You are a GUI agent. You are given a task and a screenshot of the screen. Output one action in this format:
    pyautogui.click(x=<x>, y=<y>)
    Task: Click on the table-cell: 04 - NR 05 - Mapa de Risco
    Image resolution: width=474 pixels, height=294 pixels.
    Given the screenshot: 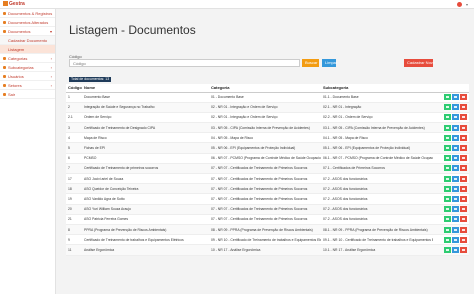 What is the action you would take?
    pyautogui.click(x=265, y=138)
    